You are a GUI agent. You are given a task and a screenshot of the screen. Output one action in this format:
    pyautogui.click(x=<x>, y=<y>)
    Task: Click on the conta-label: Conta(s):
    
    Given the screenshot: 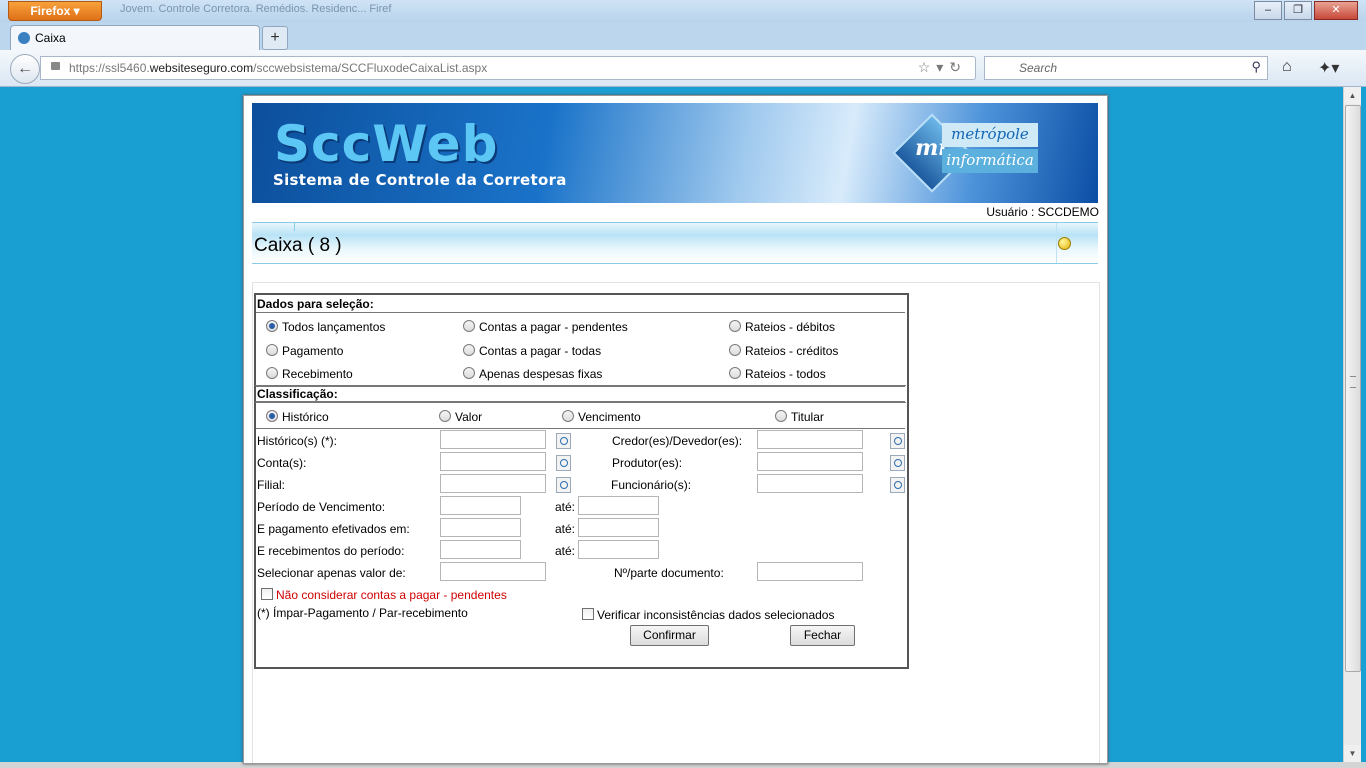 What is the action you would take?
    pyautogui.click(x=282, y=463)
    